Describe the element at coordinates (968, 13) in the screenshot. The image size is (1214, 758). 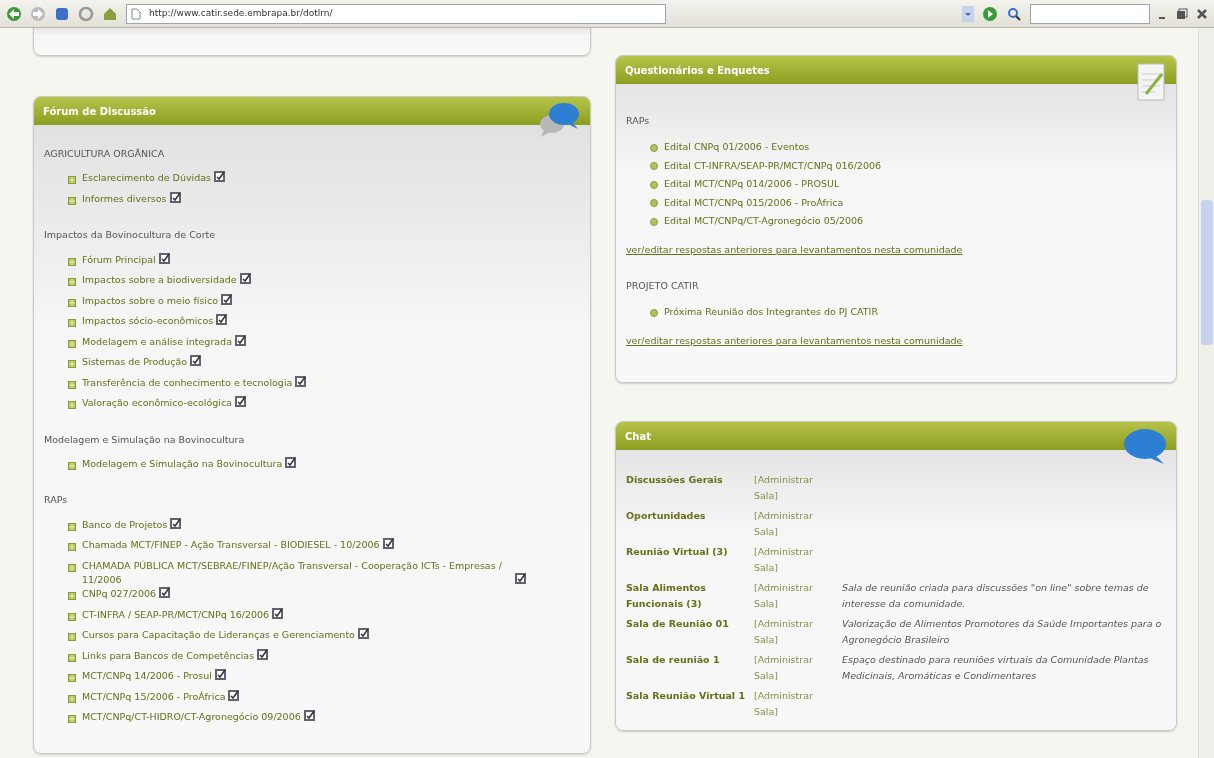
I see `dropdown-icon` at that location.